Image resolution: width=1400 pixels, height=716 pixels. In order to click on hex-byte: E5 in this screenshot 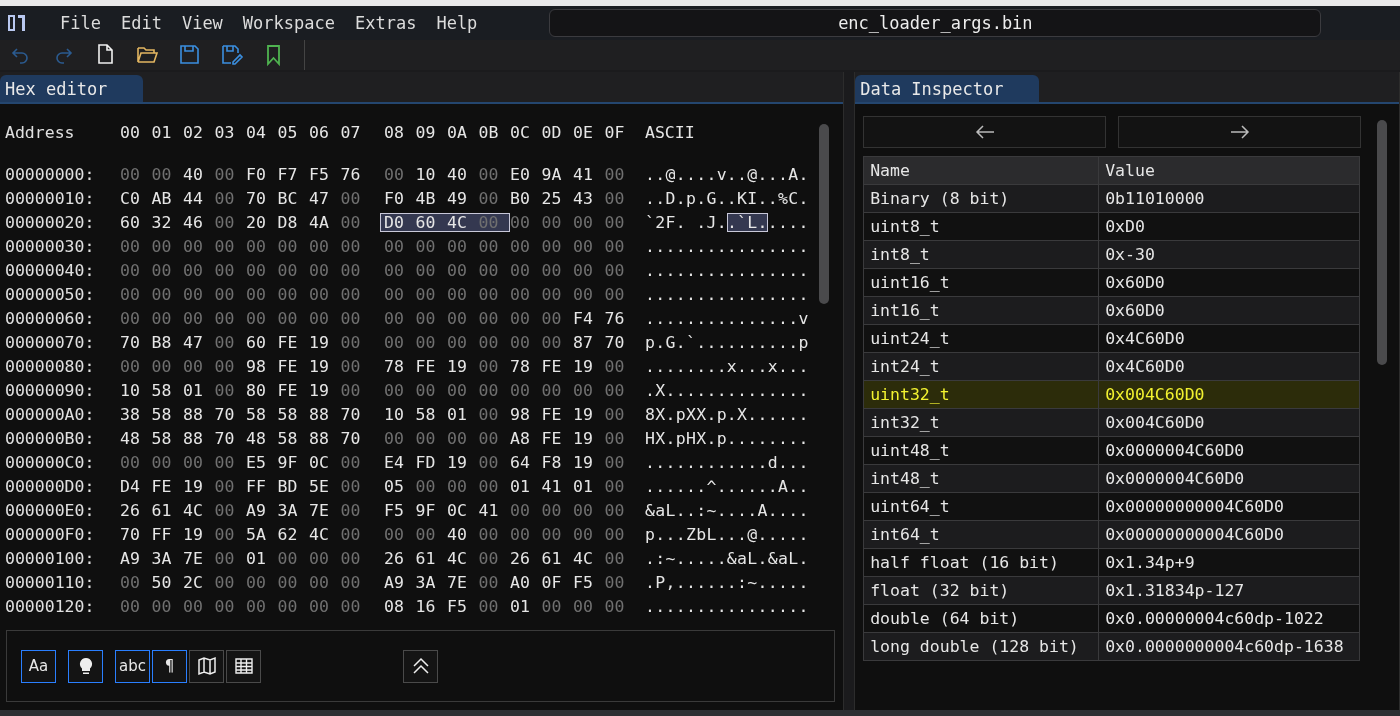, I will do `click(262, 462)`.